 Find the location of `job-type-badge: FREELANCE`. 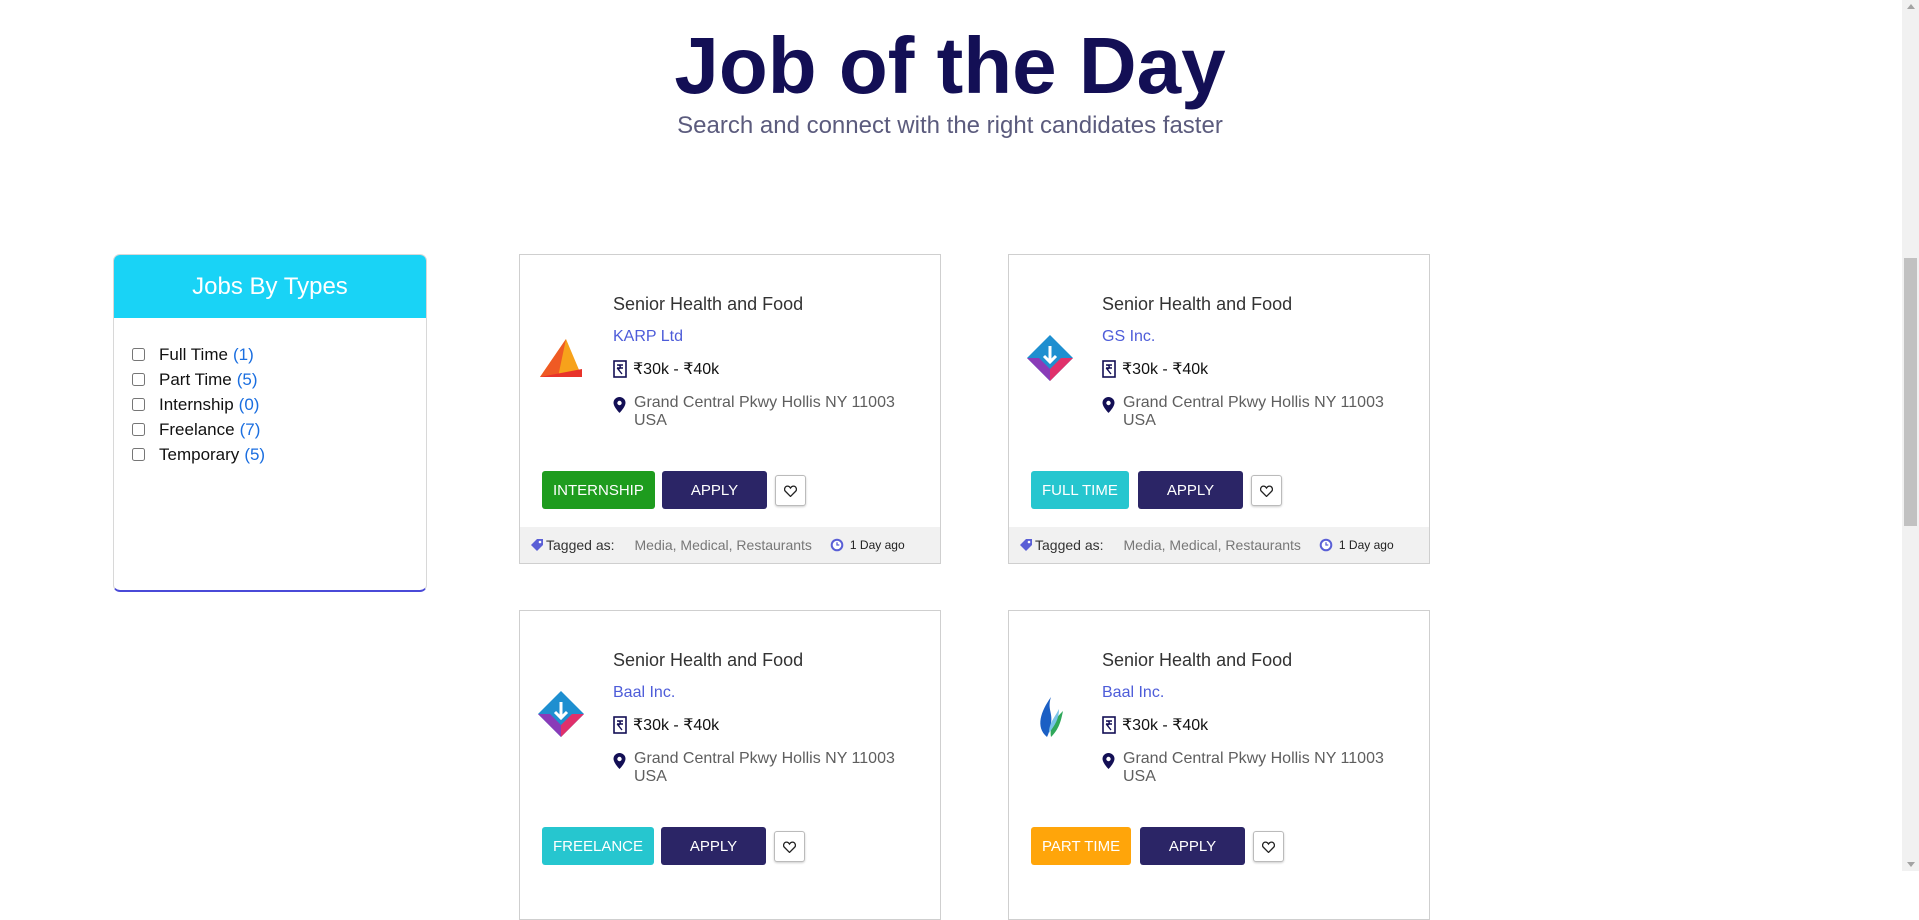

job-type-badge: FREELANCE is located at coordinates (598, 846).